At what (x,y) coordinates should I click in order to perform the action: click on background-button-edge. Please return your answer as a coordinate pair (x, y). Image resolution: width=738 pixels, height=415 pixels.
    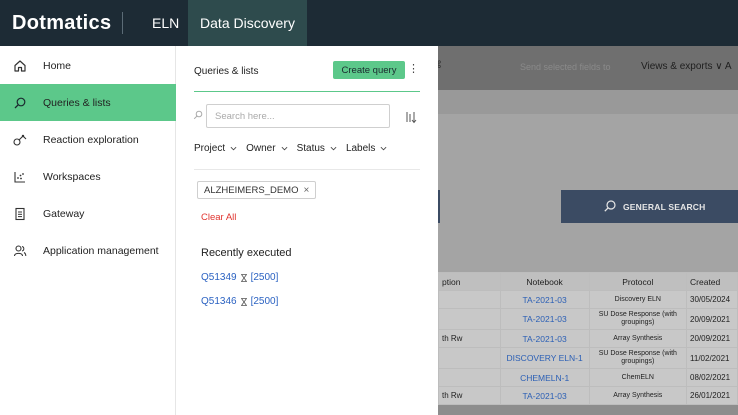
    Looking at the image, I should click on (439, 206).